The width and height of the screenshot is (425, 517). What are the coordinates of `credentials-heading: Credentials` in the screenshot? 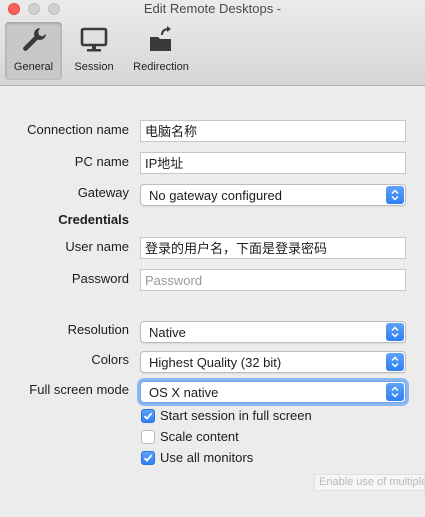 It's located at (93, 219).